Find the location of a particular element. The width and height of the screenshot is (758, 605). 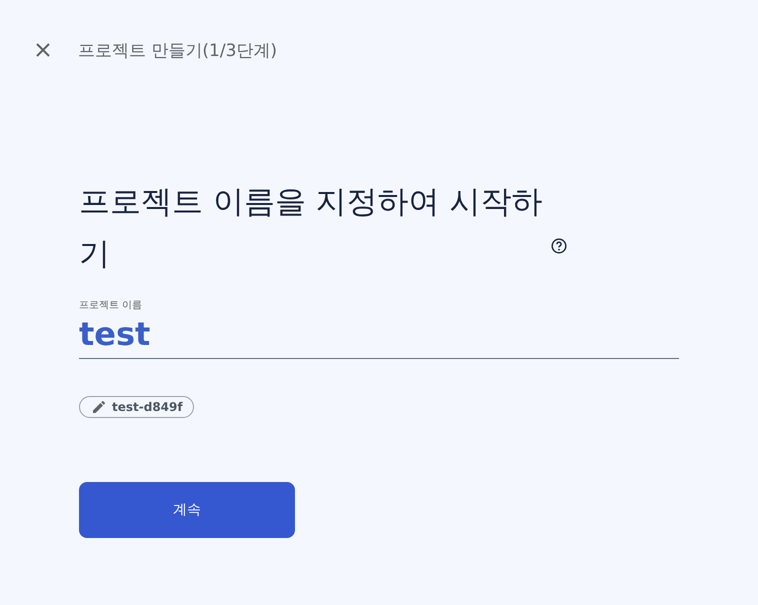

help-icon is located at coordinates (559, 246).